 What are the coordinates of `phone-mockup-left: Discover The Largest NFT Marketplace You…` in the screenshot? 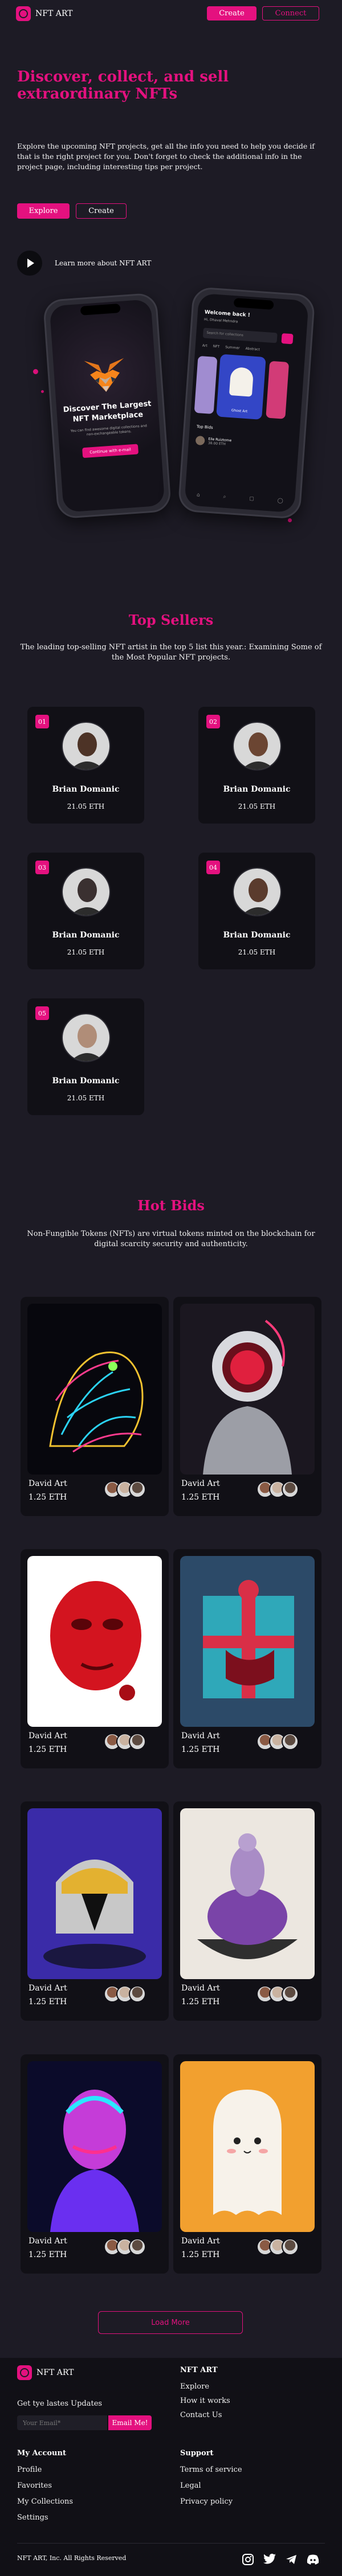 It's located at (107, 405).